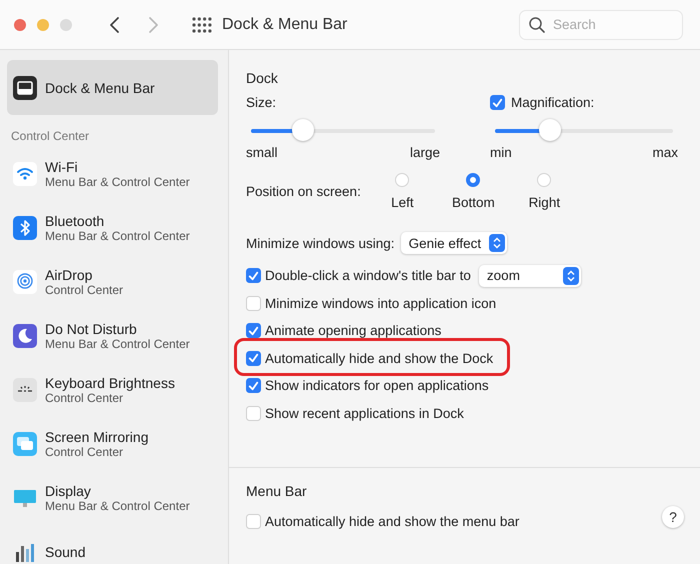  Describe the element at coordinates (392, 522) in the screenshot. I see `option-label: Automatically hide and show the menu bar` at that location.